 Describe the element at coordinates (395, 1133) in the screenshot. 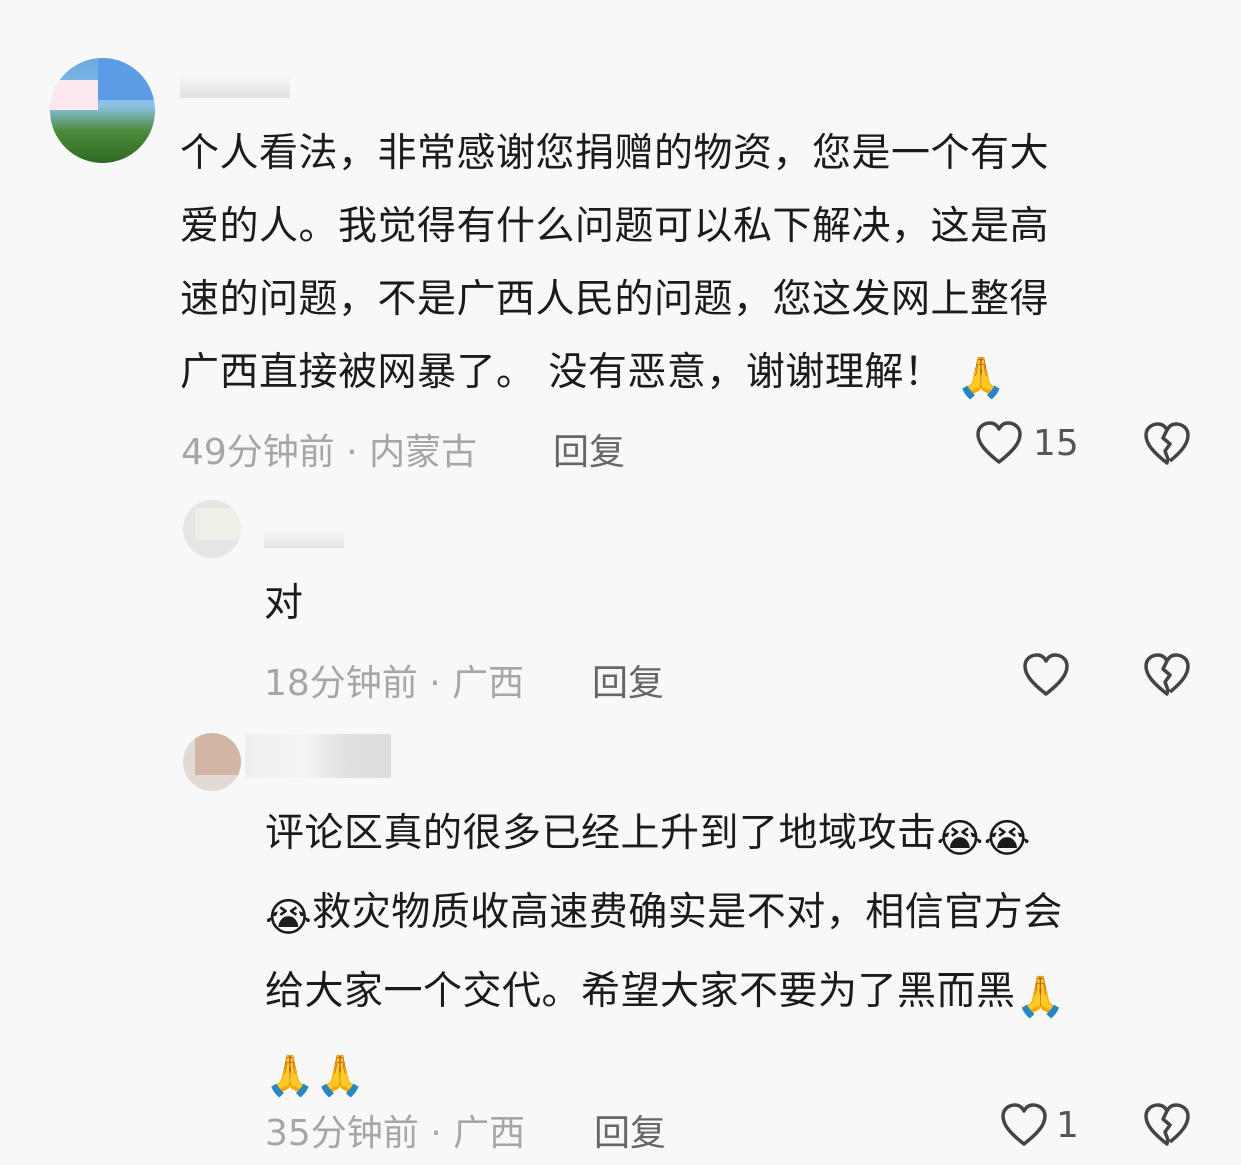

I see `comment-meta: 35分钟前 · 广西` at that location.